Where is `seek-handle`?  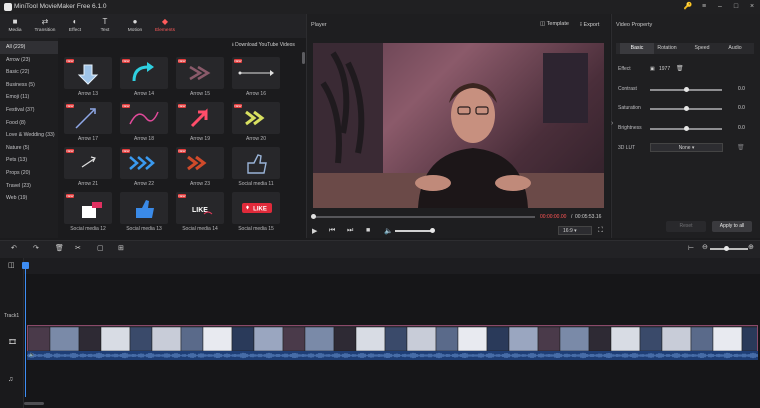 seek-handle is located at coordinates (313, 216).